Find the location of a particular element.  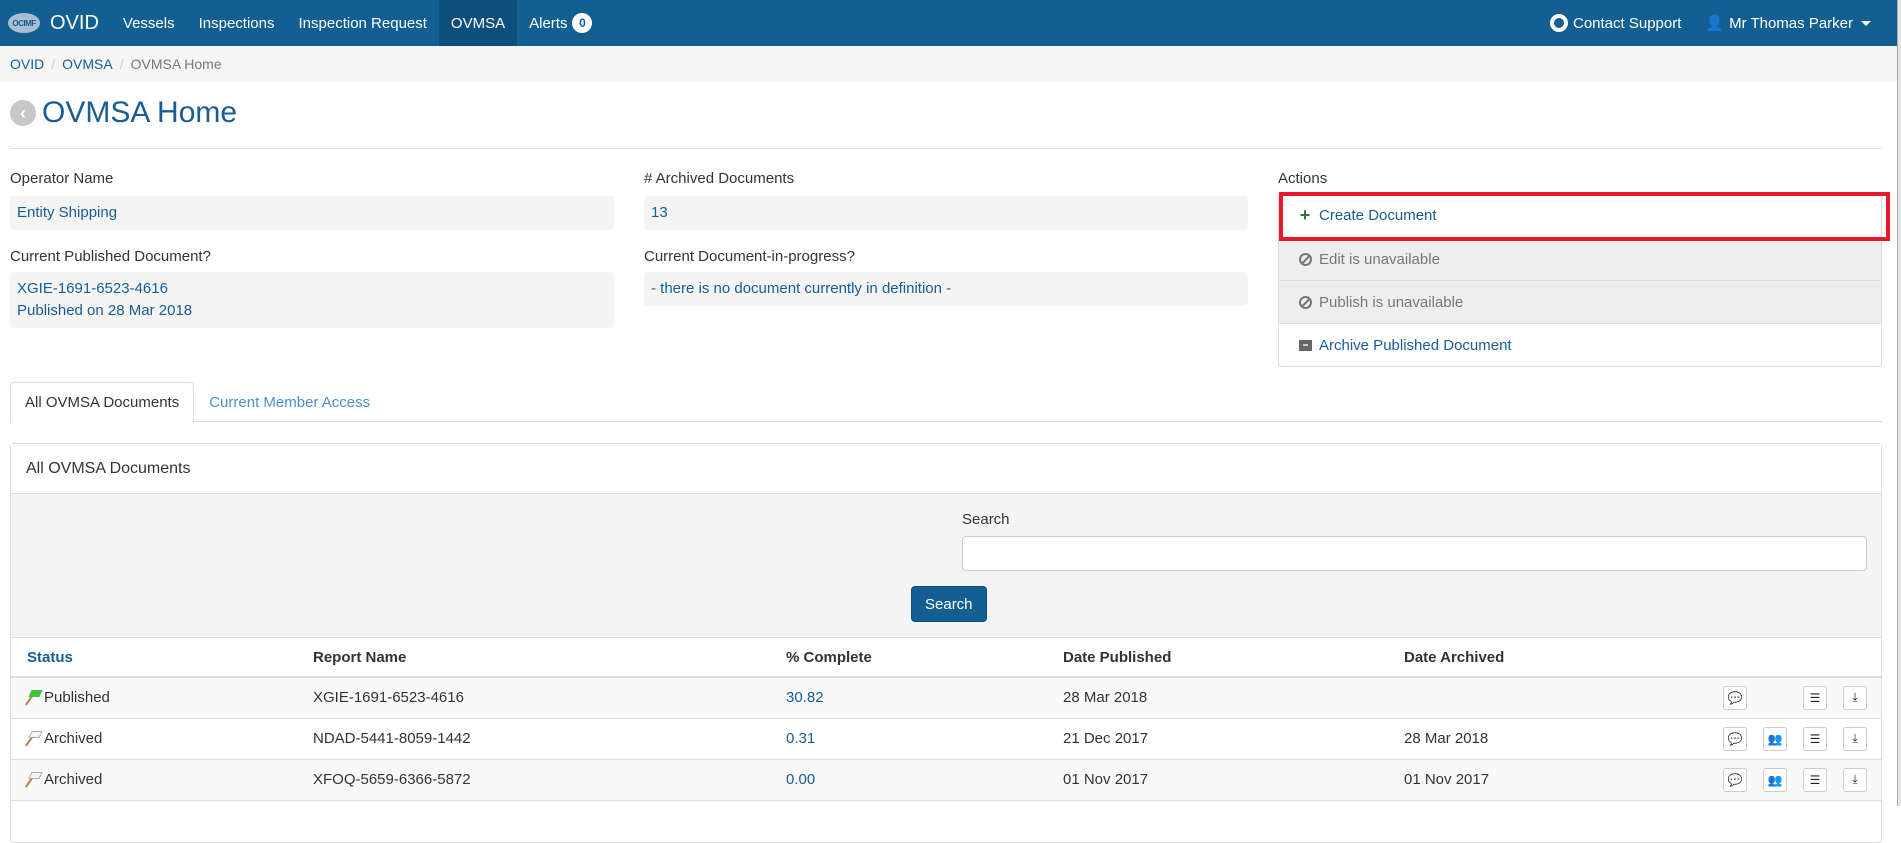

date-archived-cell: 01 Nov 2017 is located at coordinates (1518, 780).